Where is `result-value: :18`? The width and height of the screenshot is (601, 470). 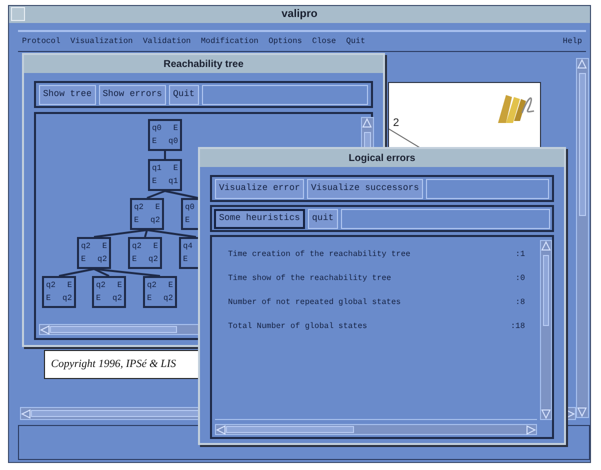
result-value: :18 is located at coordinates (517, 327).